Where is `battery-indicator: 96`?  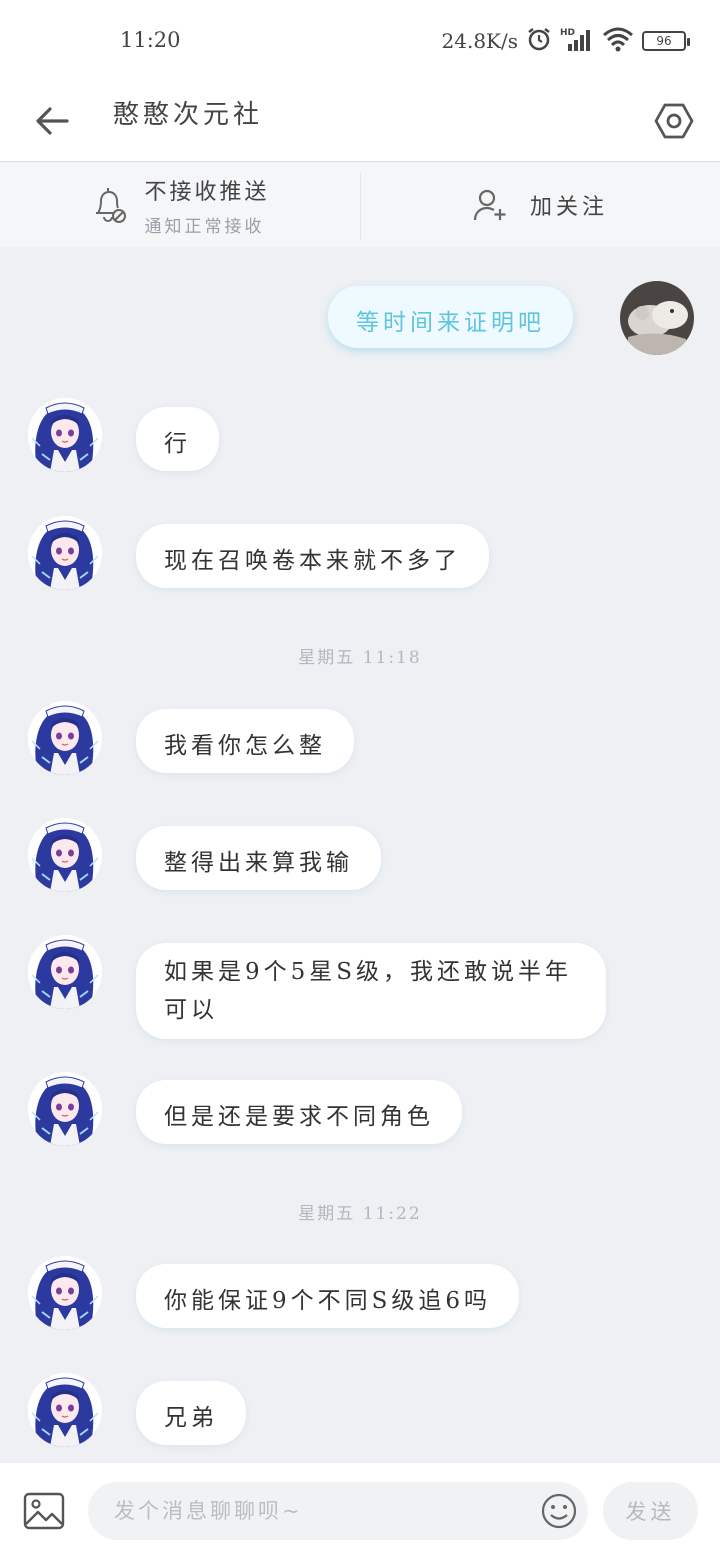 battery-indicator: 96 is located at coordinates (666, 41).